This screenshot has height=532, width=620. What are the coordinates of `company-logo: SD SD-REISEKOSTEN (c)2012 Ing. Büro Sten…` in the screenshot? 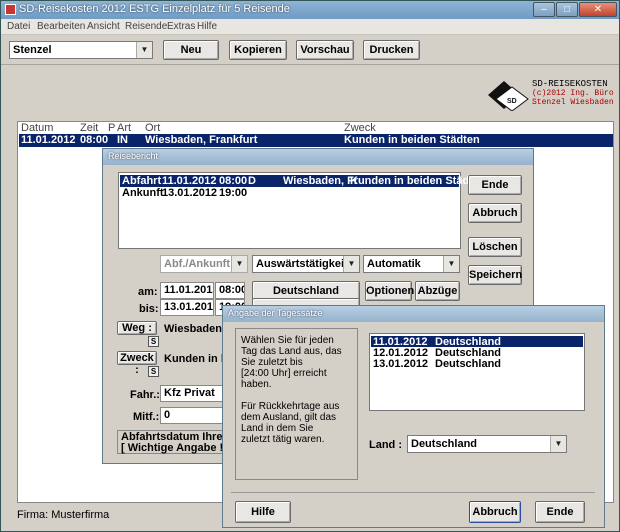 It's located at (551, 95).